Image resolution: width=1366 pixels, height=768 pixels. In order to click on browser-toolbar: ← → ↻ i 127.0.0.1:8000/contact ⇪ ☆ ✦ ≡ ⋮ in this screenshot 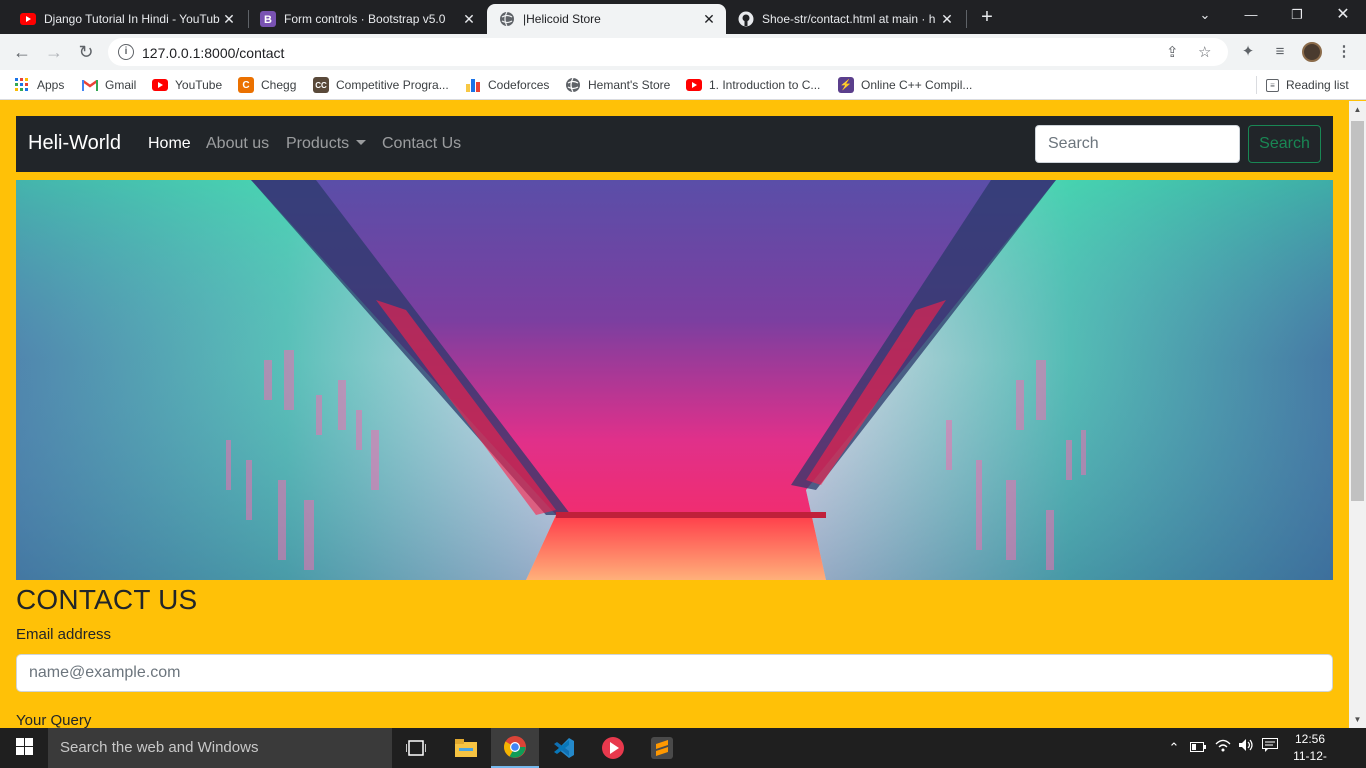, I will do `click(683, 52)`.